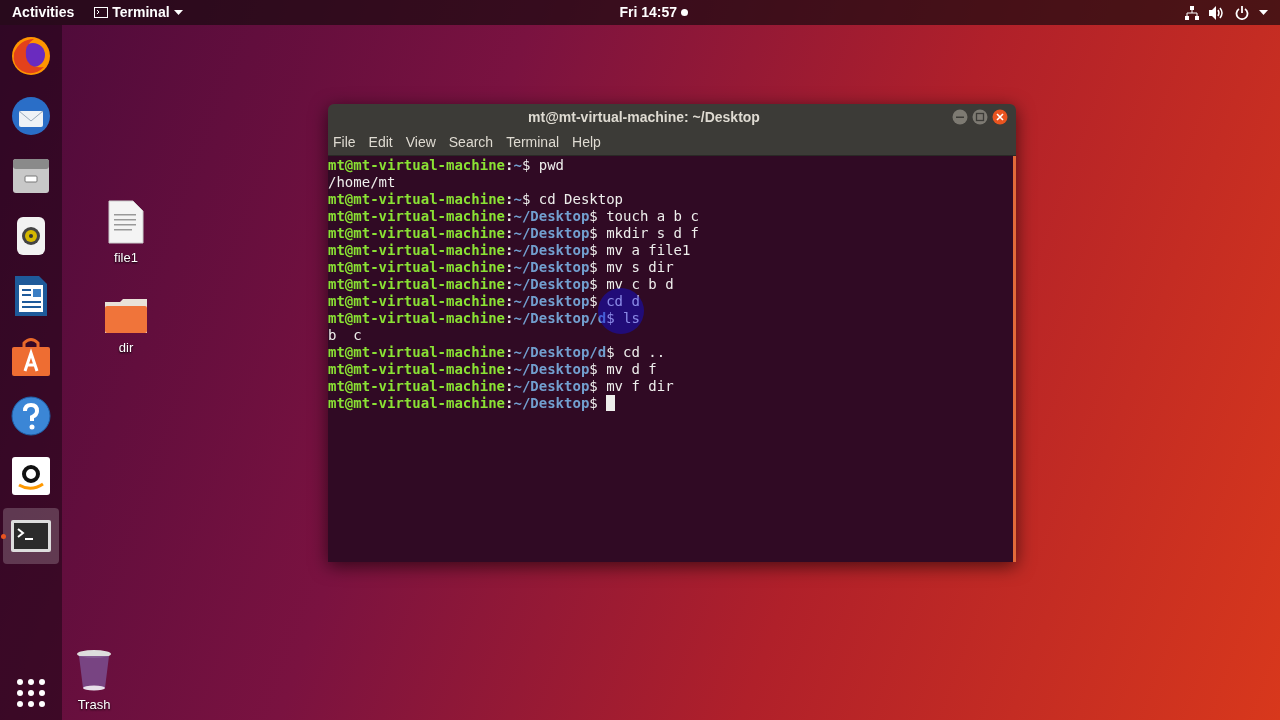  I want to click on minimize-icon, so click(960, 117).